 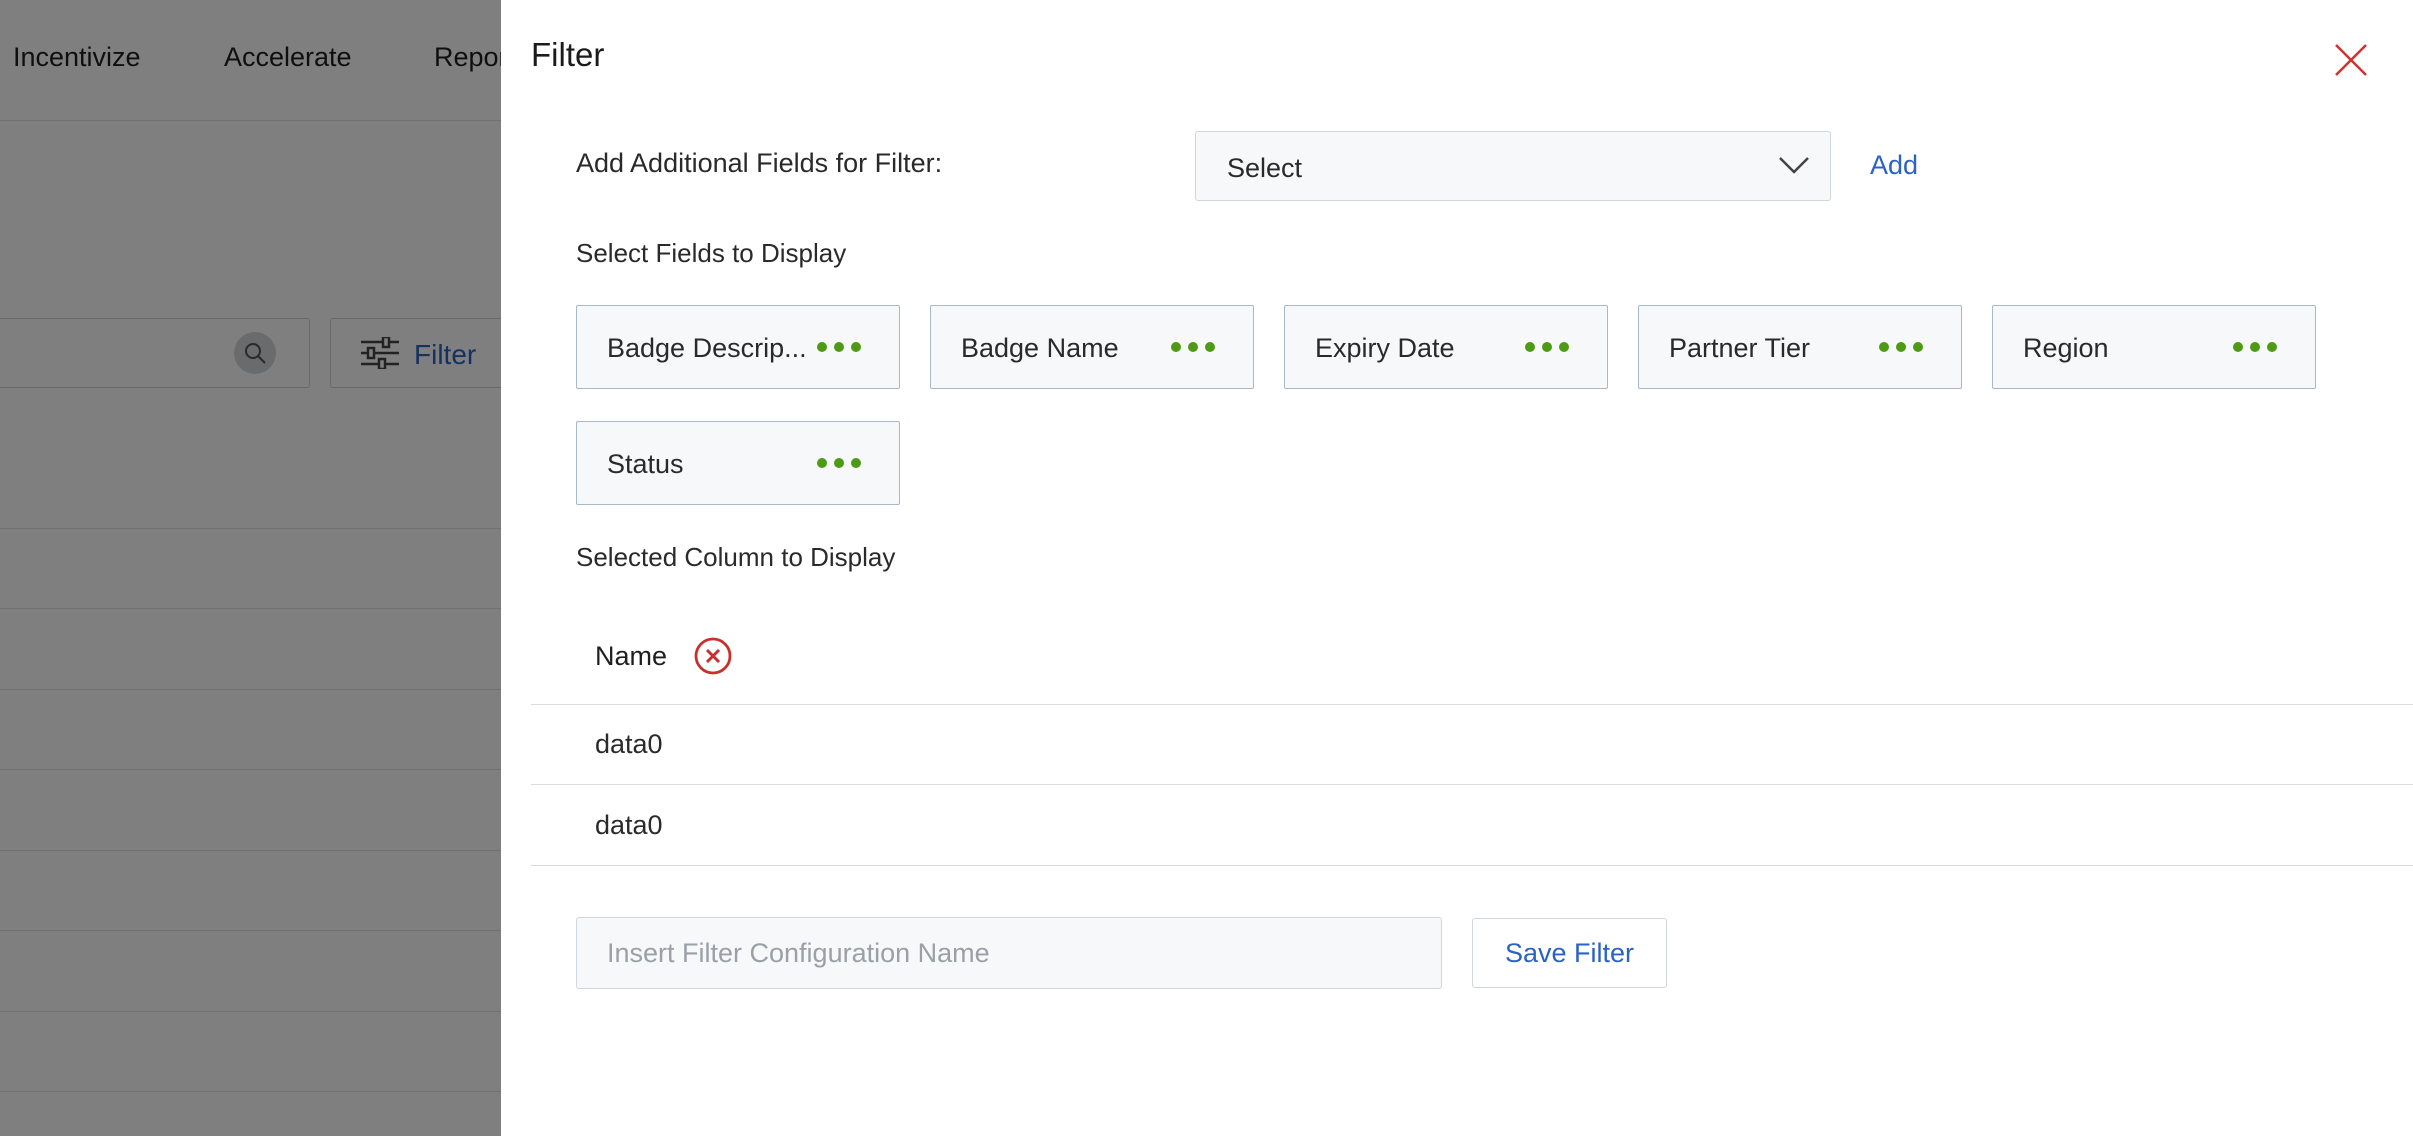 I want to click on filter-config-name-input, so click(x=1009, y=953).